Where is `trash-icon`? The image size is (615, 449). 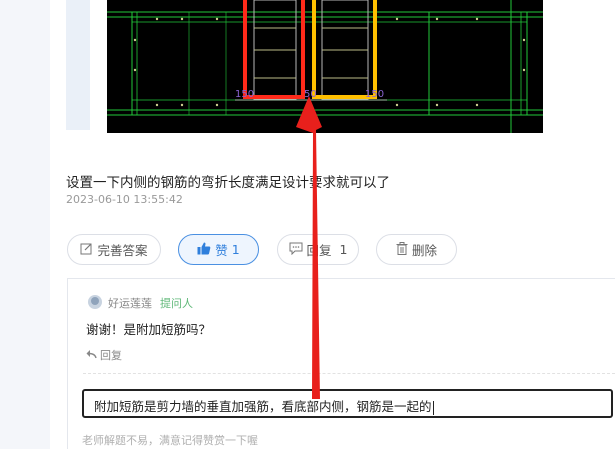
trash-icon is located at coordinates (402, 249).